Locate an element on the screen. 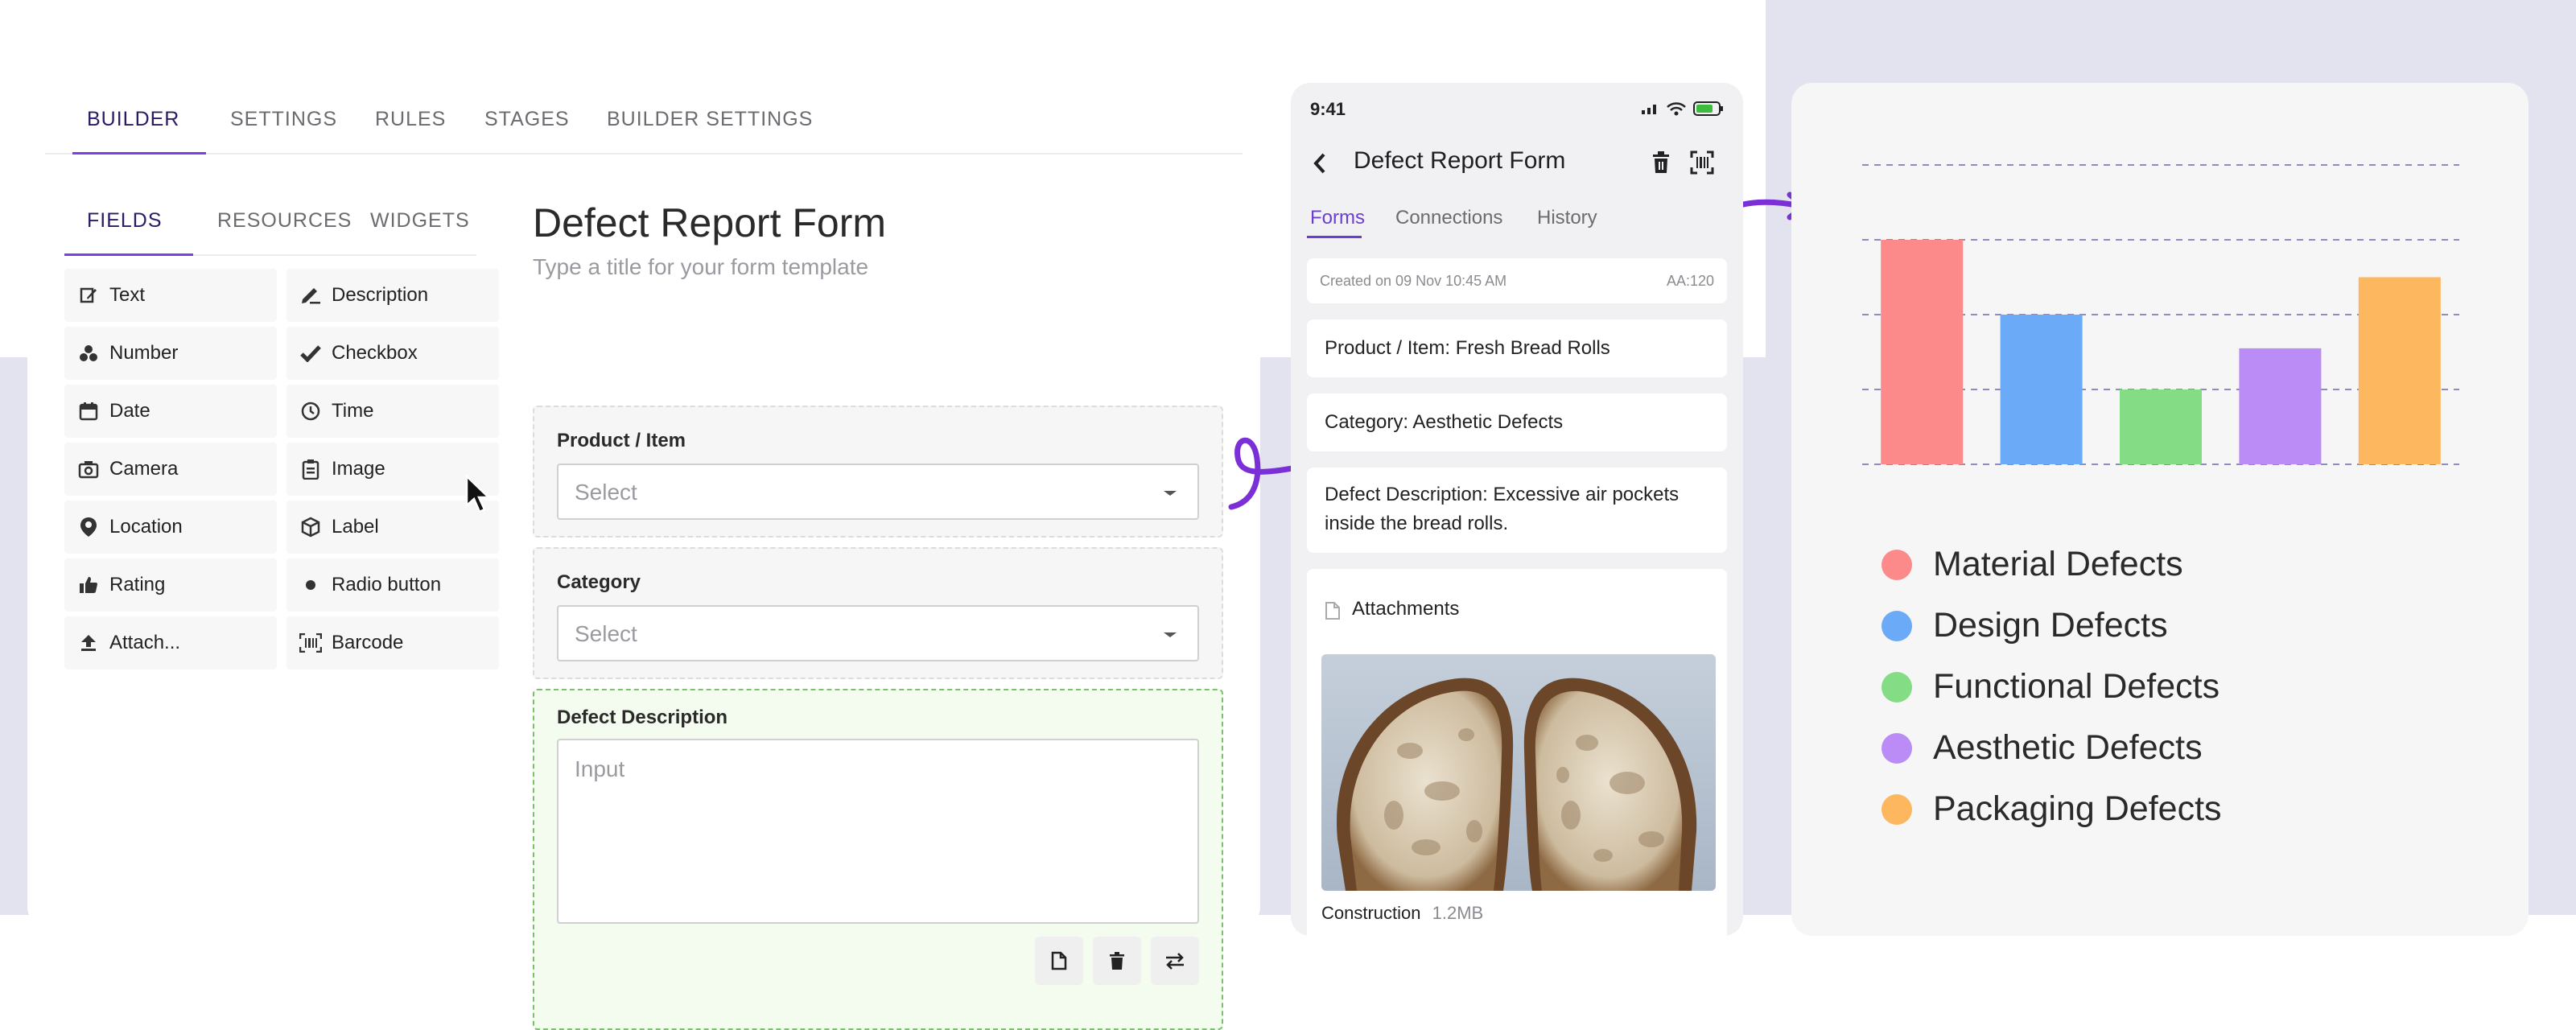  description-field-card: Defect Description Input is located at coordinates (878, 859).